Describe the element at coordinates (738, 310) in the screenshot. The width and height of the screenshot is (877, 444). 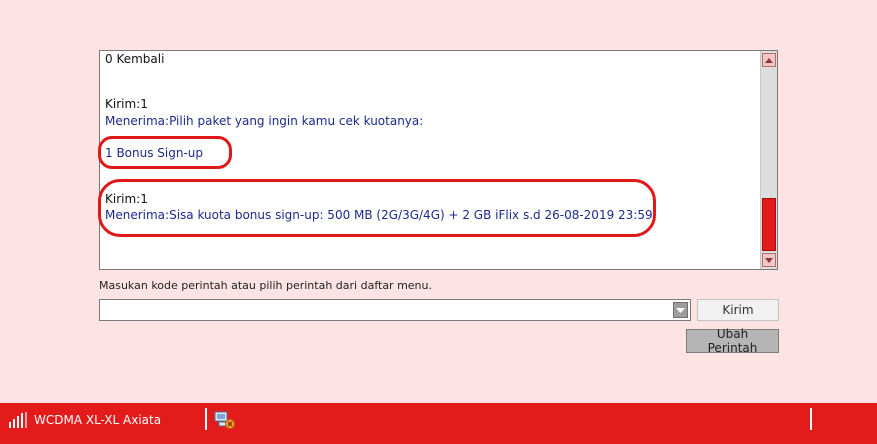
I see `send-button: Kirim` at that location.